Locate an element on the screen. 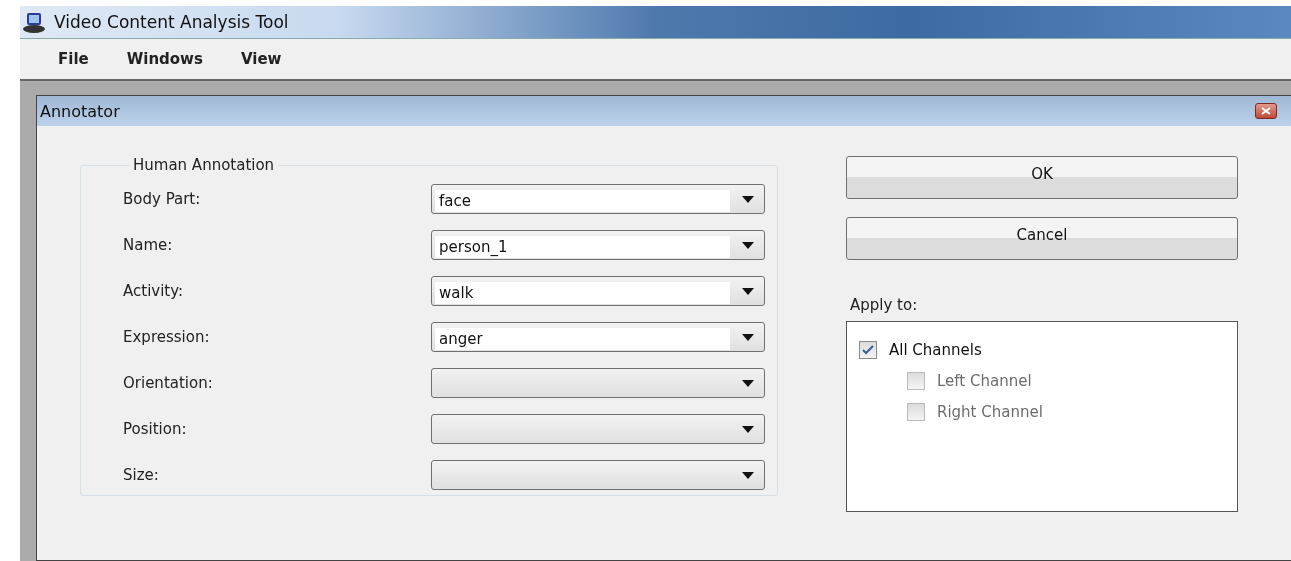 The height and width of the screenshot is (561, 1291). close-button is located at coordinates (1266, 111).